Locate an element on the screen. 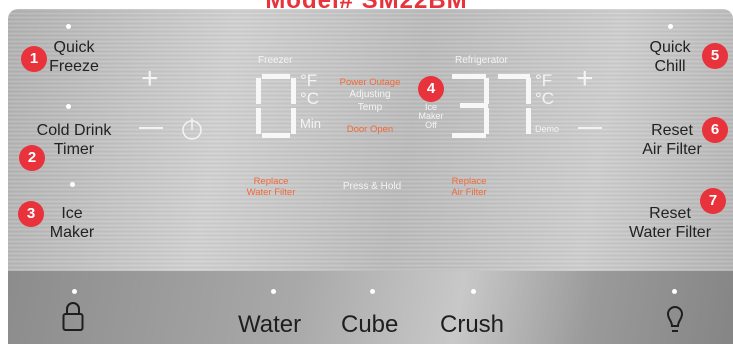 The image size is (733, 344). quick-chill-line1: Quick is located at coordinates (670, 47).